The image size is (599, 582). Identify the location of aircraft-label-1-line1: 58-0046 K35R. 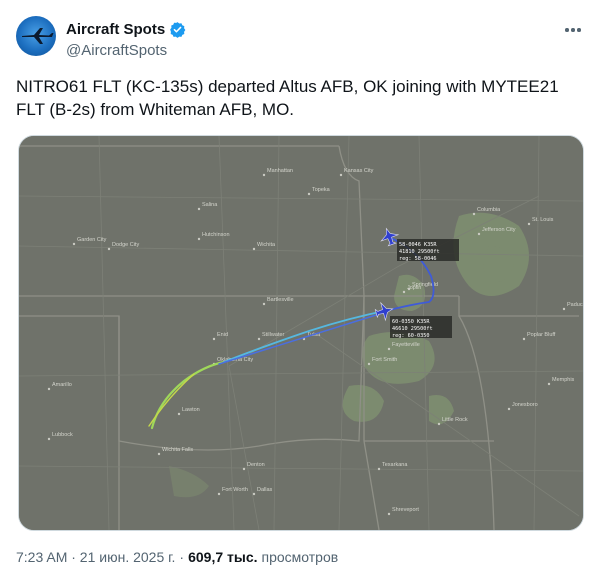
(418, 245).